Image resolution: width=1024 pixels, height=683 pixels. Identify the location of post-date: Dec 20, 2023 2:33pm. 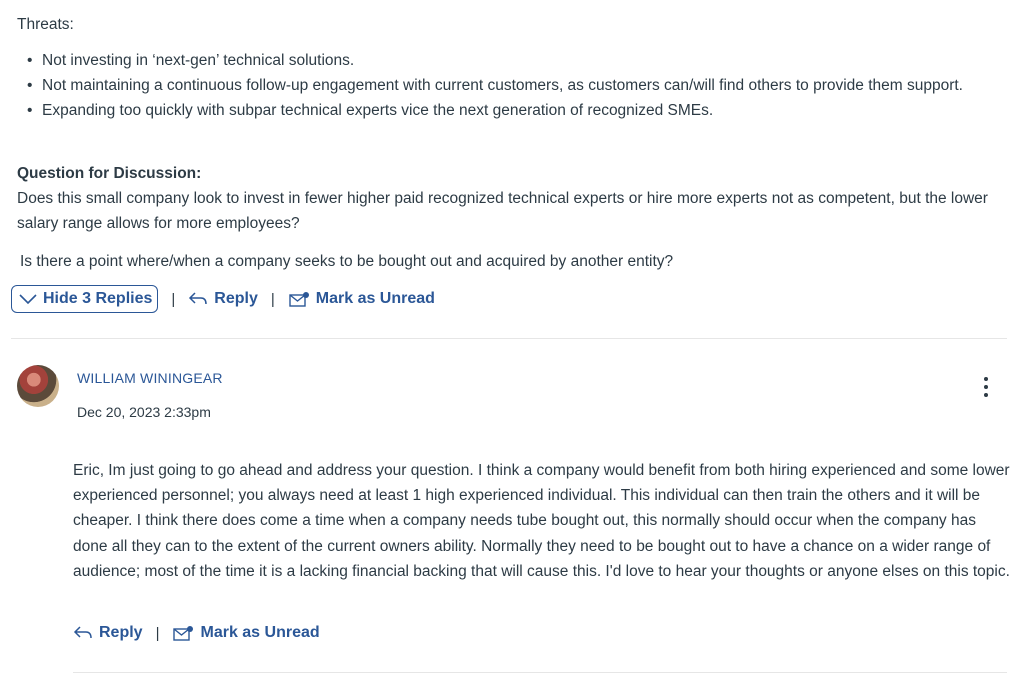
(144, 412).